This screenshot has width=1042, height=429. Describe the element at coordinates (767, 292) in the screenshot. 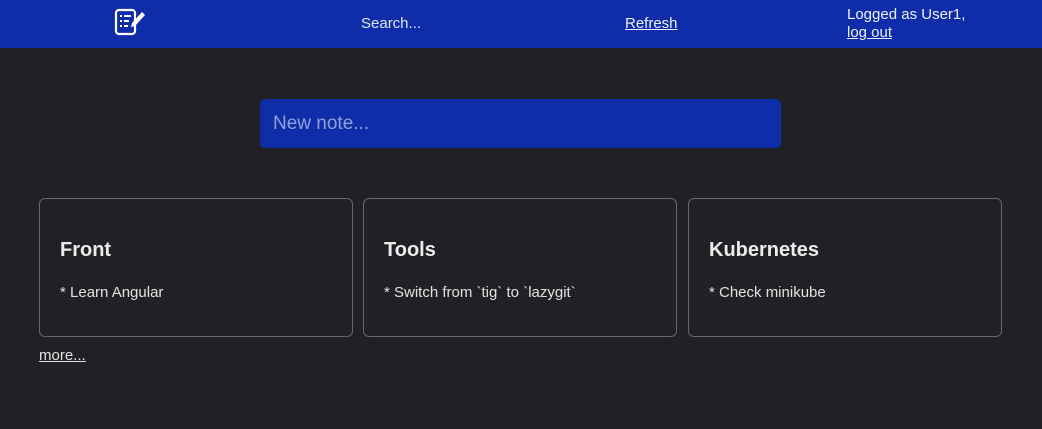

I see `note-body: * Check minikube` at that location.